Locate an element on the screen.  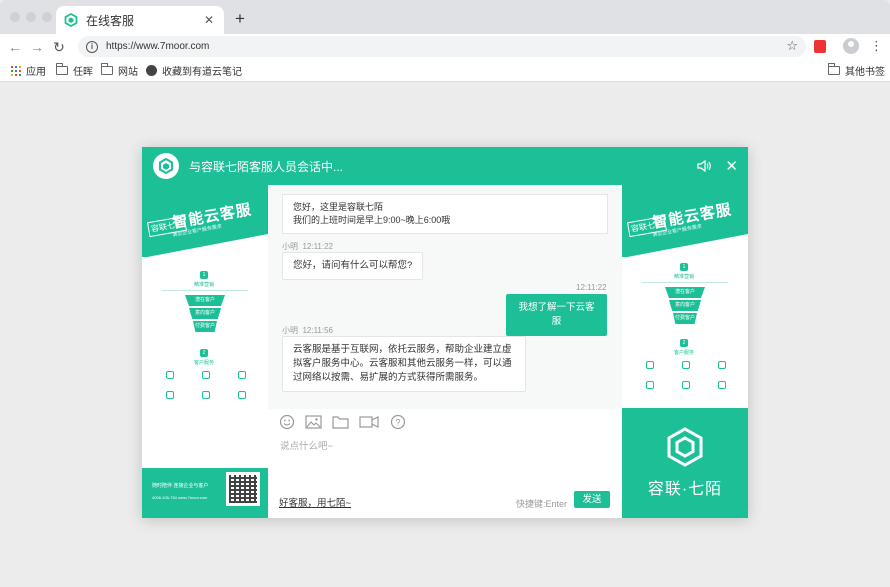
minimize-window-dot is located at coordinates (31, 17).